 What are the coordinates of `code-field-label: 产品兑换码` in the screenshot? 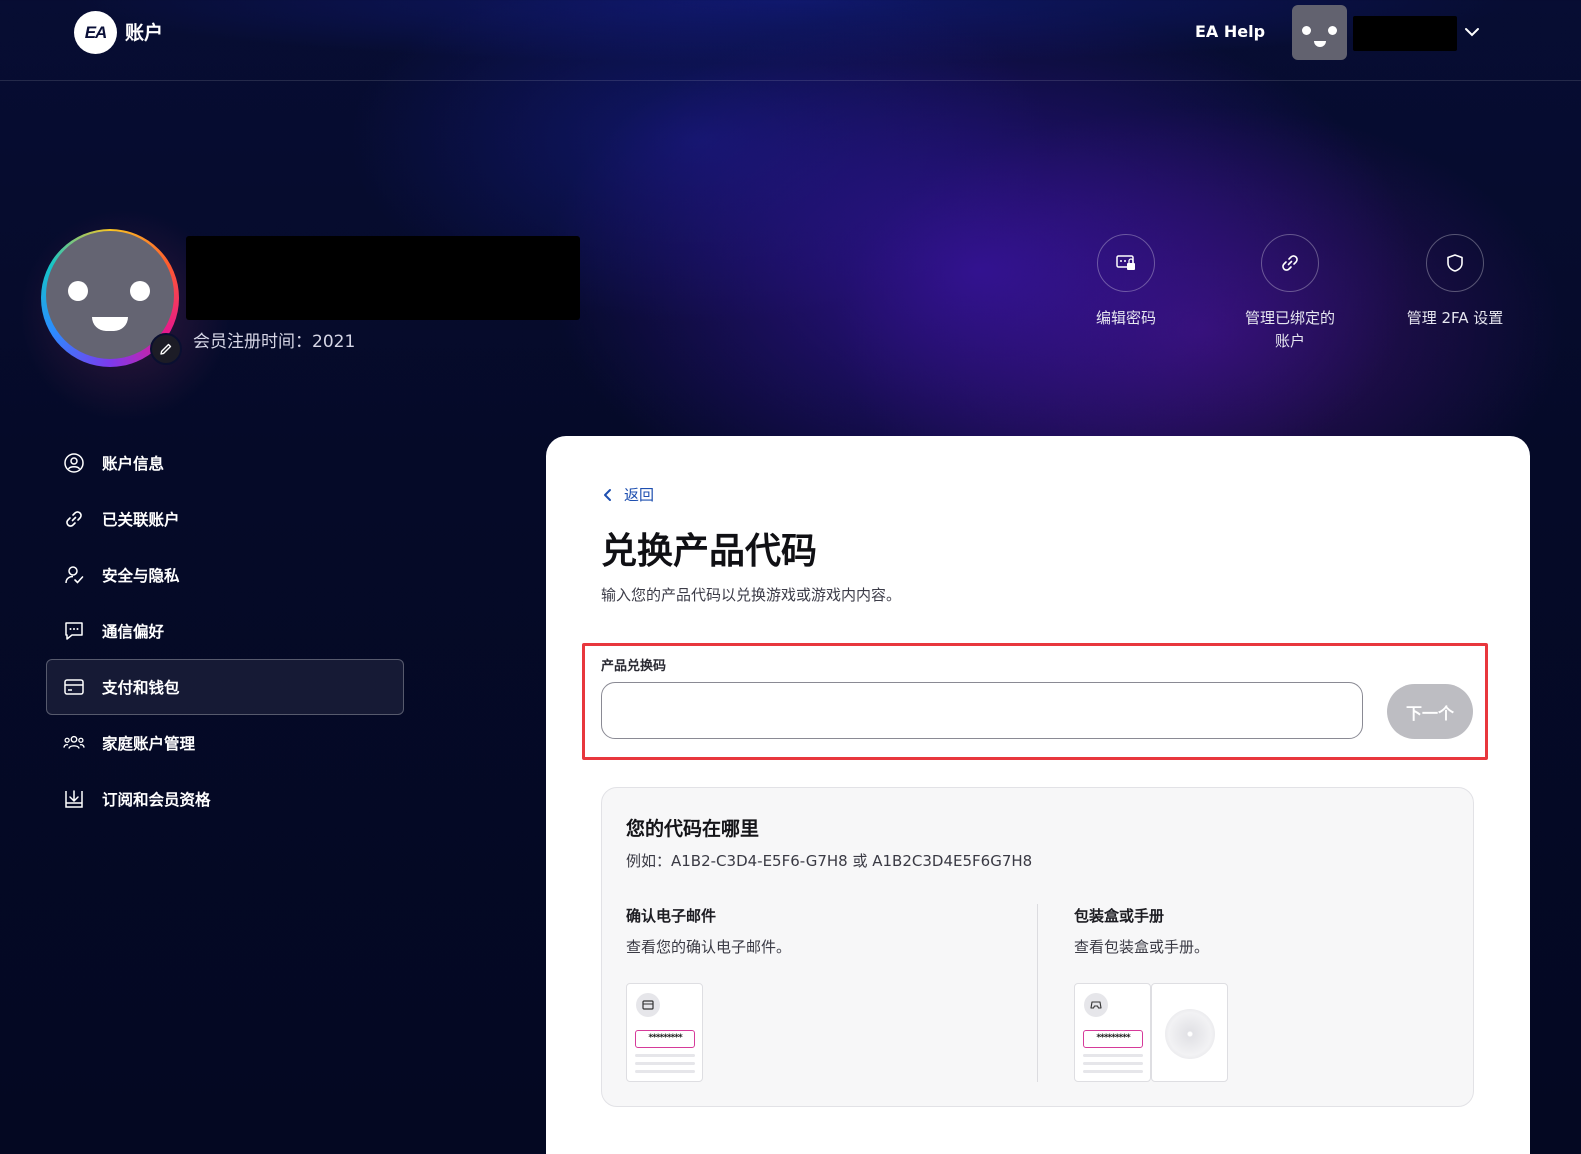 It's located at (634, 666).